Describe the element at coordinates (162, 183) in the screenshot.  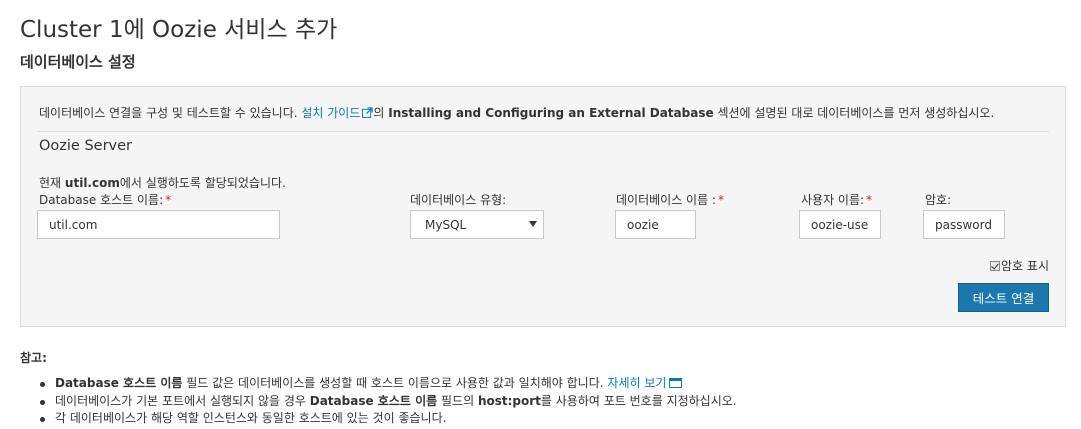
I see `host-assignment-note: 현재 util.com에서 실행하도록 할당되었습니다.` at that location.